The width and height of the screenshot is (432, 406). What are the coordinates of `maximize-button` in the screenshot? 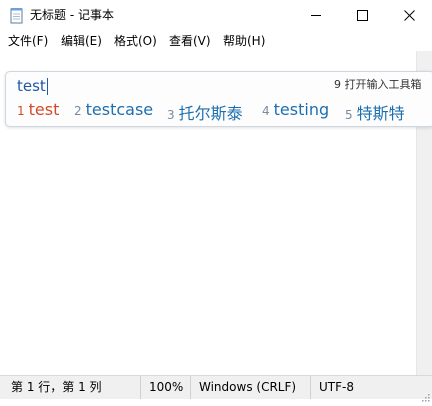 It's located at (362, 15).